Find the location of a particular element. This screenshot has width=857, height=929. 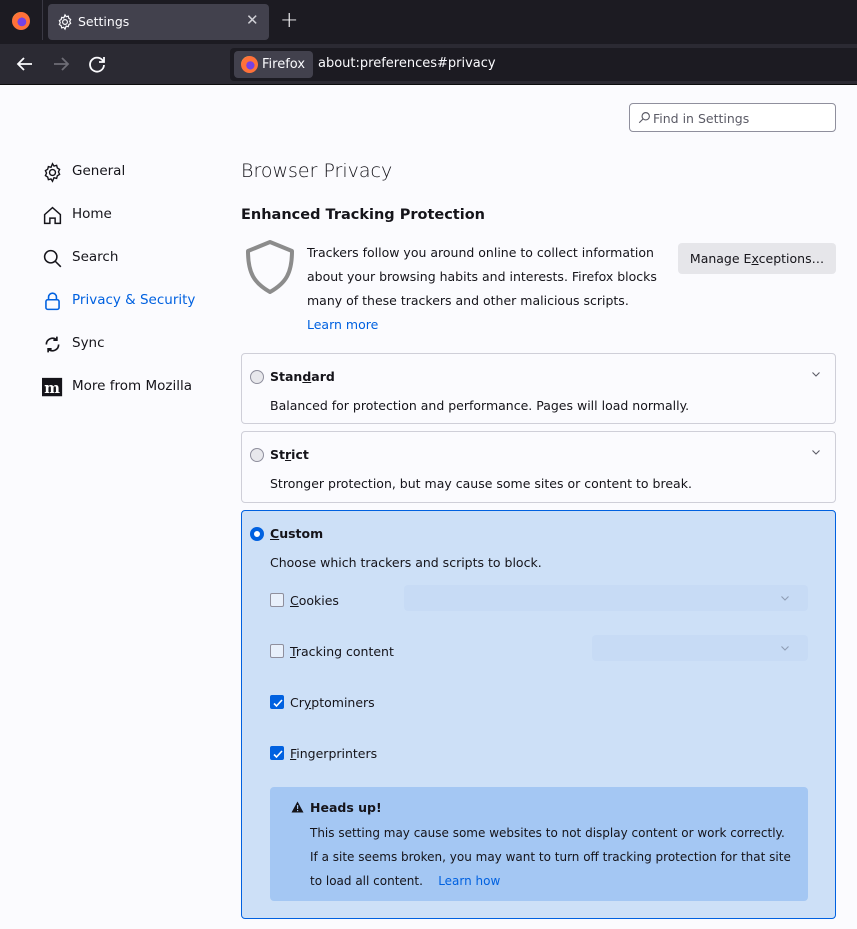

mozilla-icon: m is located at coordinates (52, 387).